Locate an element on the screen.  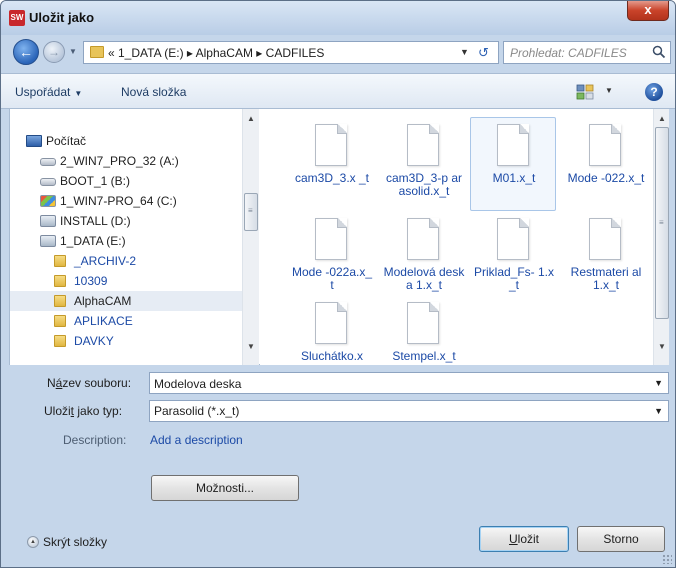
hide-folders-toggle: ▲ Skrýt složky is located at coordinates (67, 542).